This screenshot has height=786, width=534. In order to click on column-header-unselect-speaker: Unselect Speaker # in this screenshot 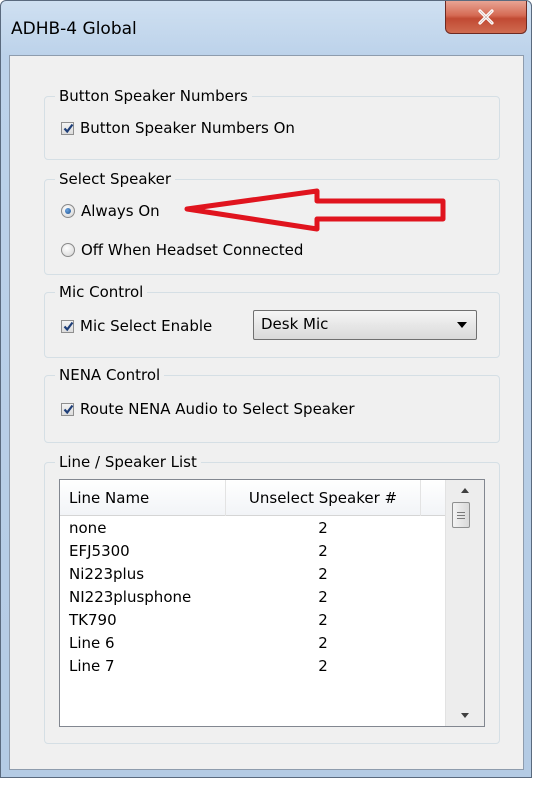, I will do `click(323, 498)`.